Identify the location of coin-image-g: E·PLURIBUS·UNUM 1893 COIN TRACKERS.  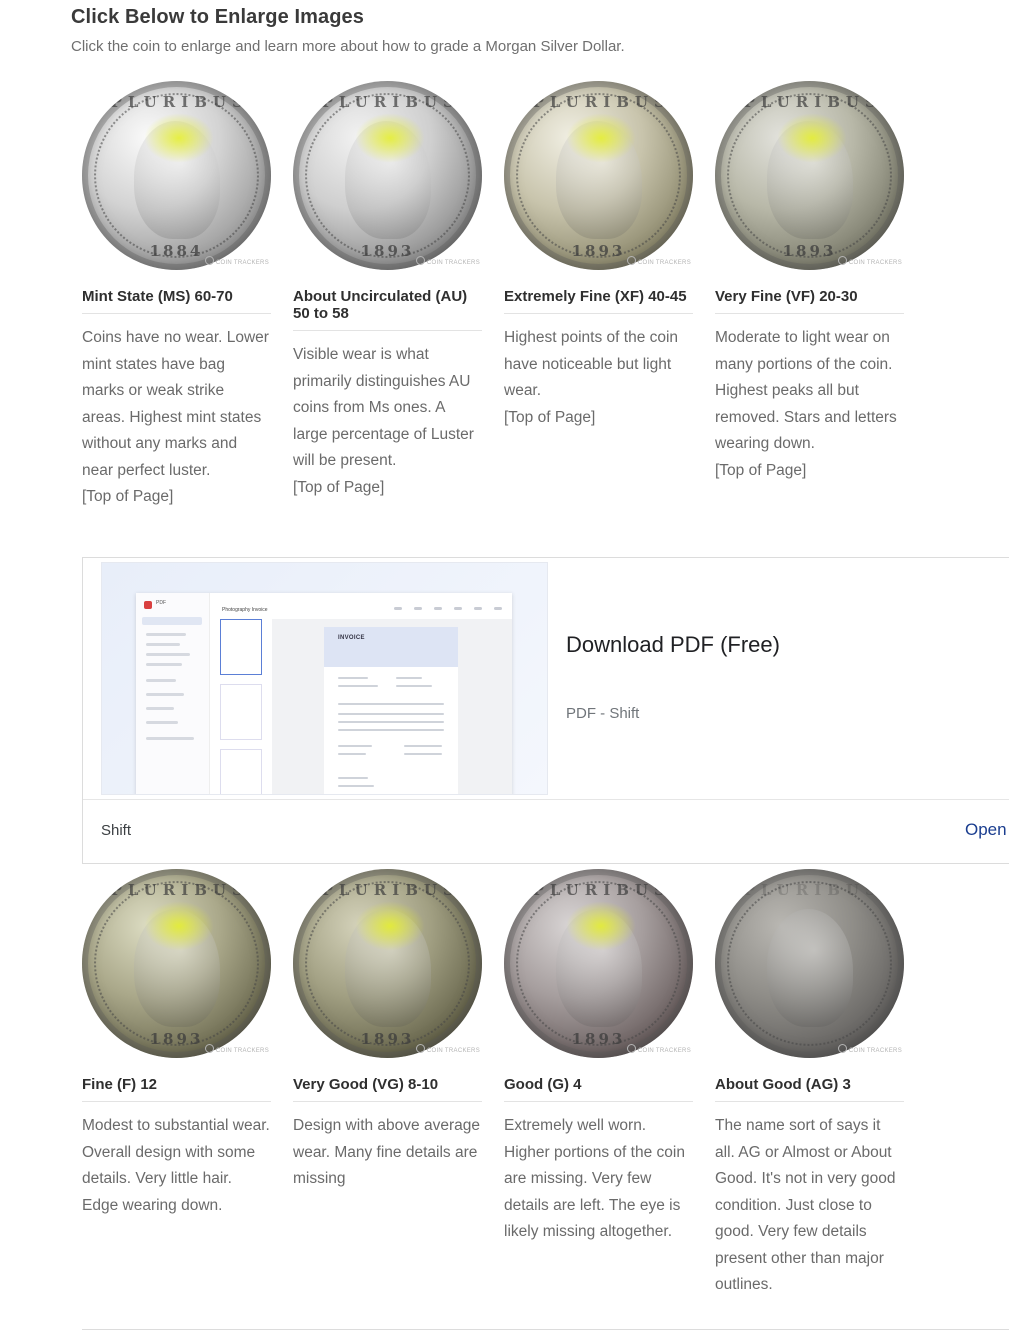
(598, 963).